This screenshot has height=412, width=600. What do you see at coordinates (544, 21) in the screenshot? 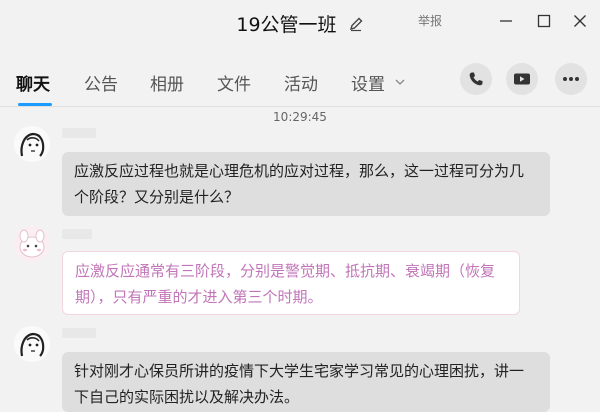
I see `maximize-icon` at bounding box center [544, 21].